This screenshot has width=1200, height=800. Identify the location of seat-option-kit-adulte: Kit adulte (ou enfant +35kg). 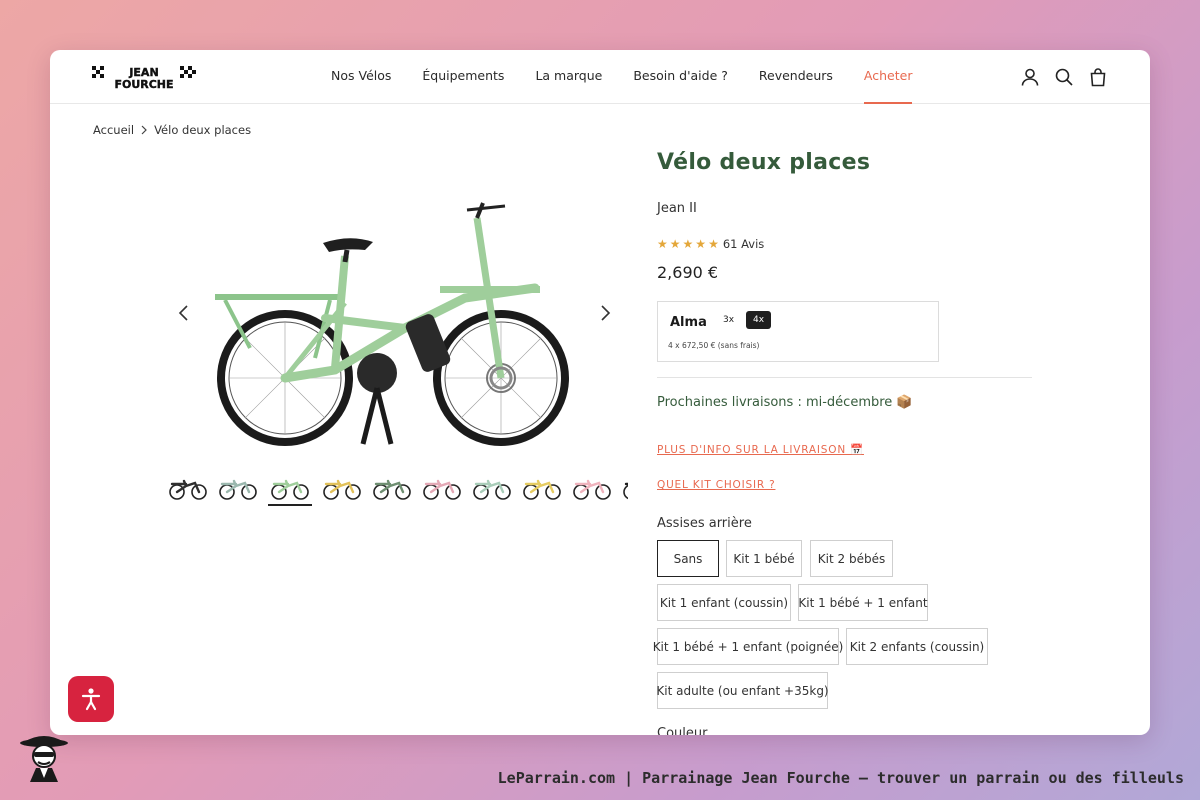
(742, 690).